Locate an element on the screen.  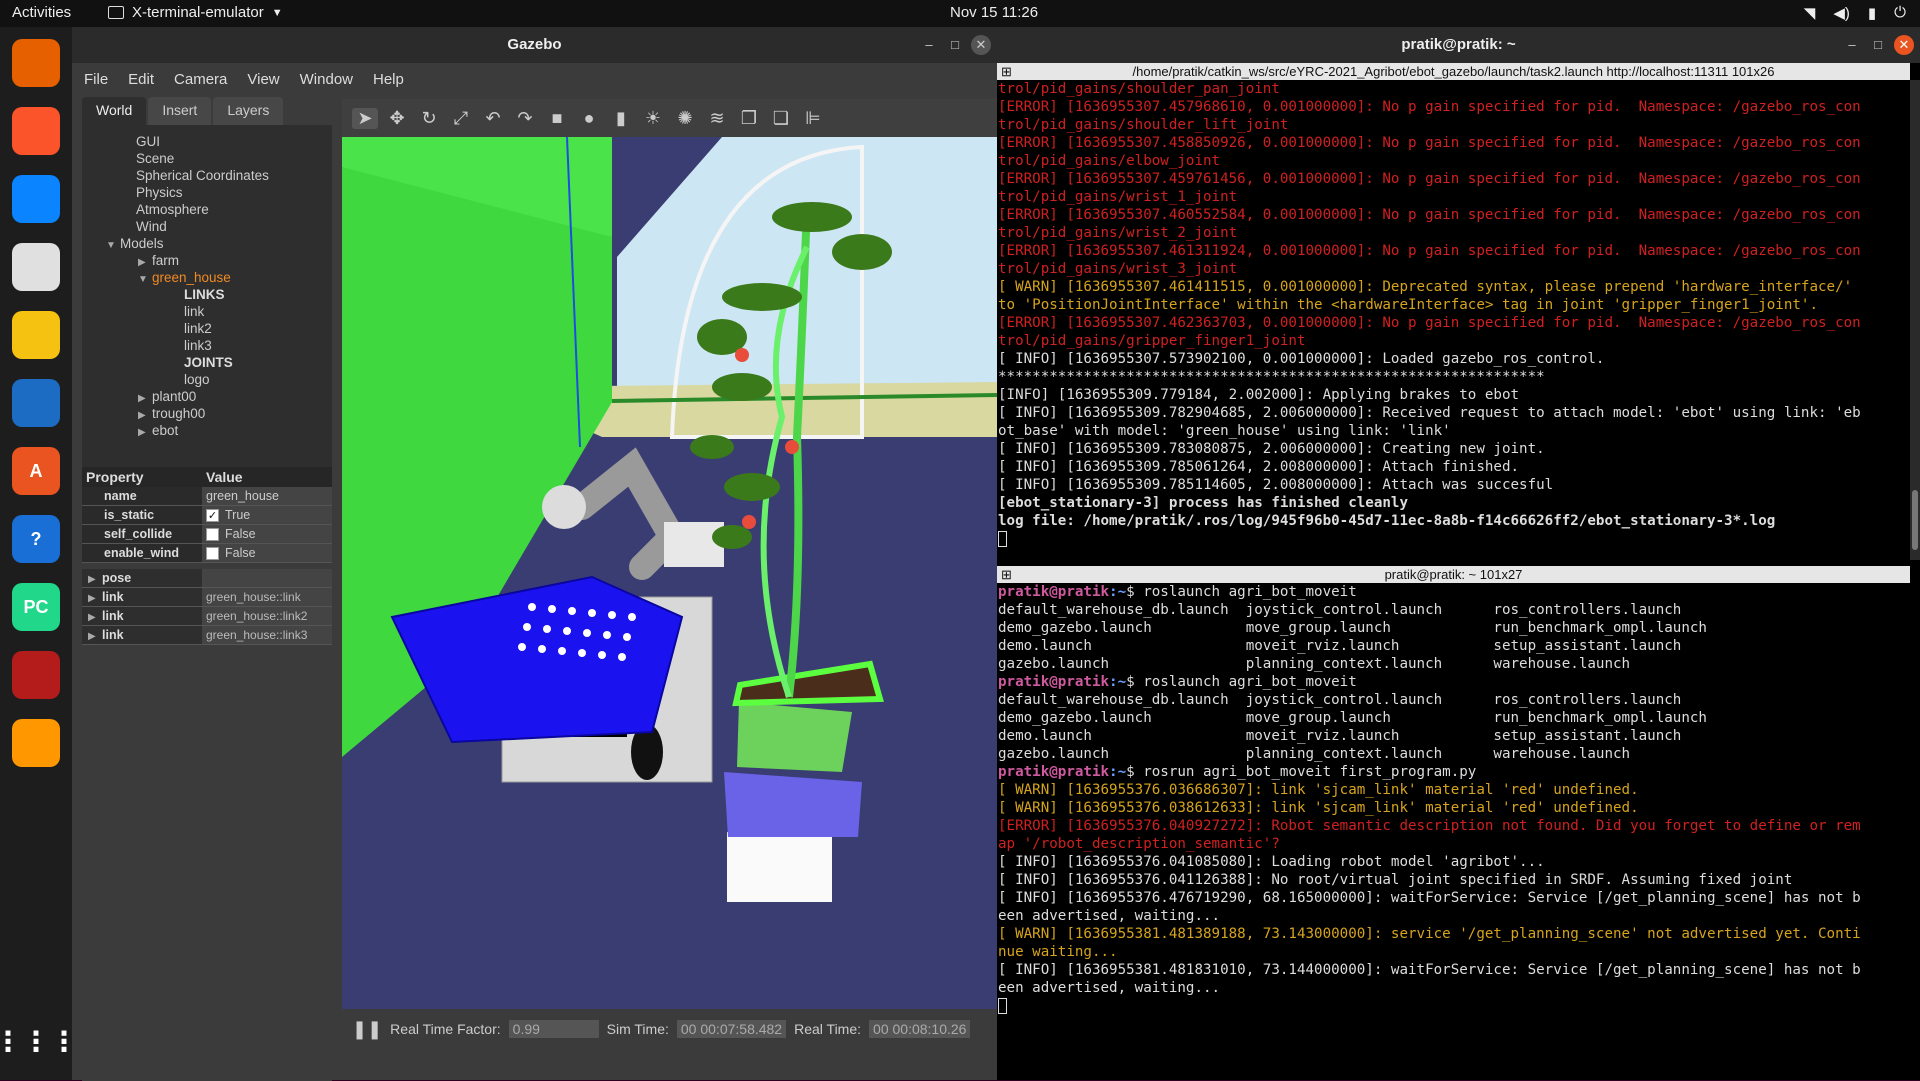
property-group-row: ▶ link green_house::link2 is located at coordinates (207, 616).